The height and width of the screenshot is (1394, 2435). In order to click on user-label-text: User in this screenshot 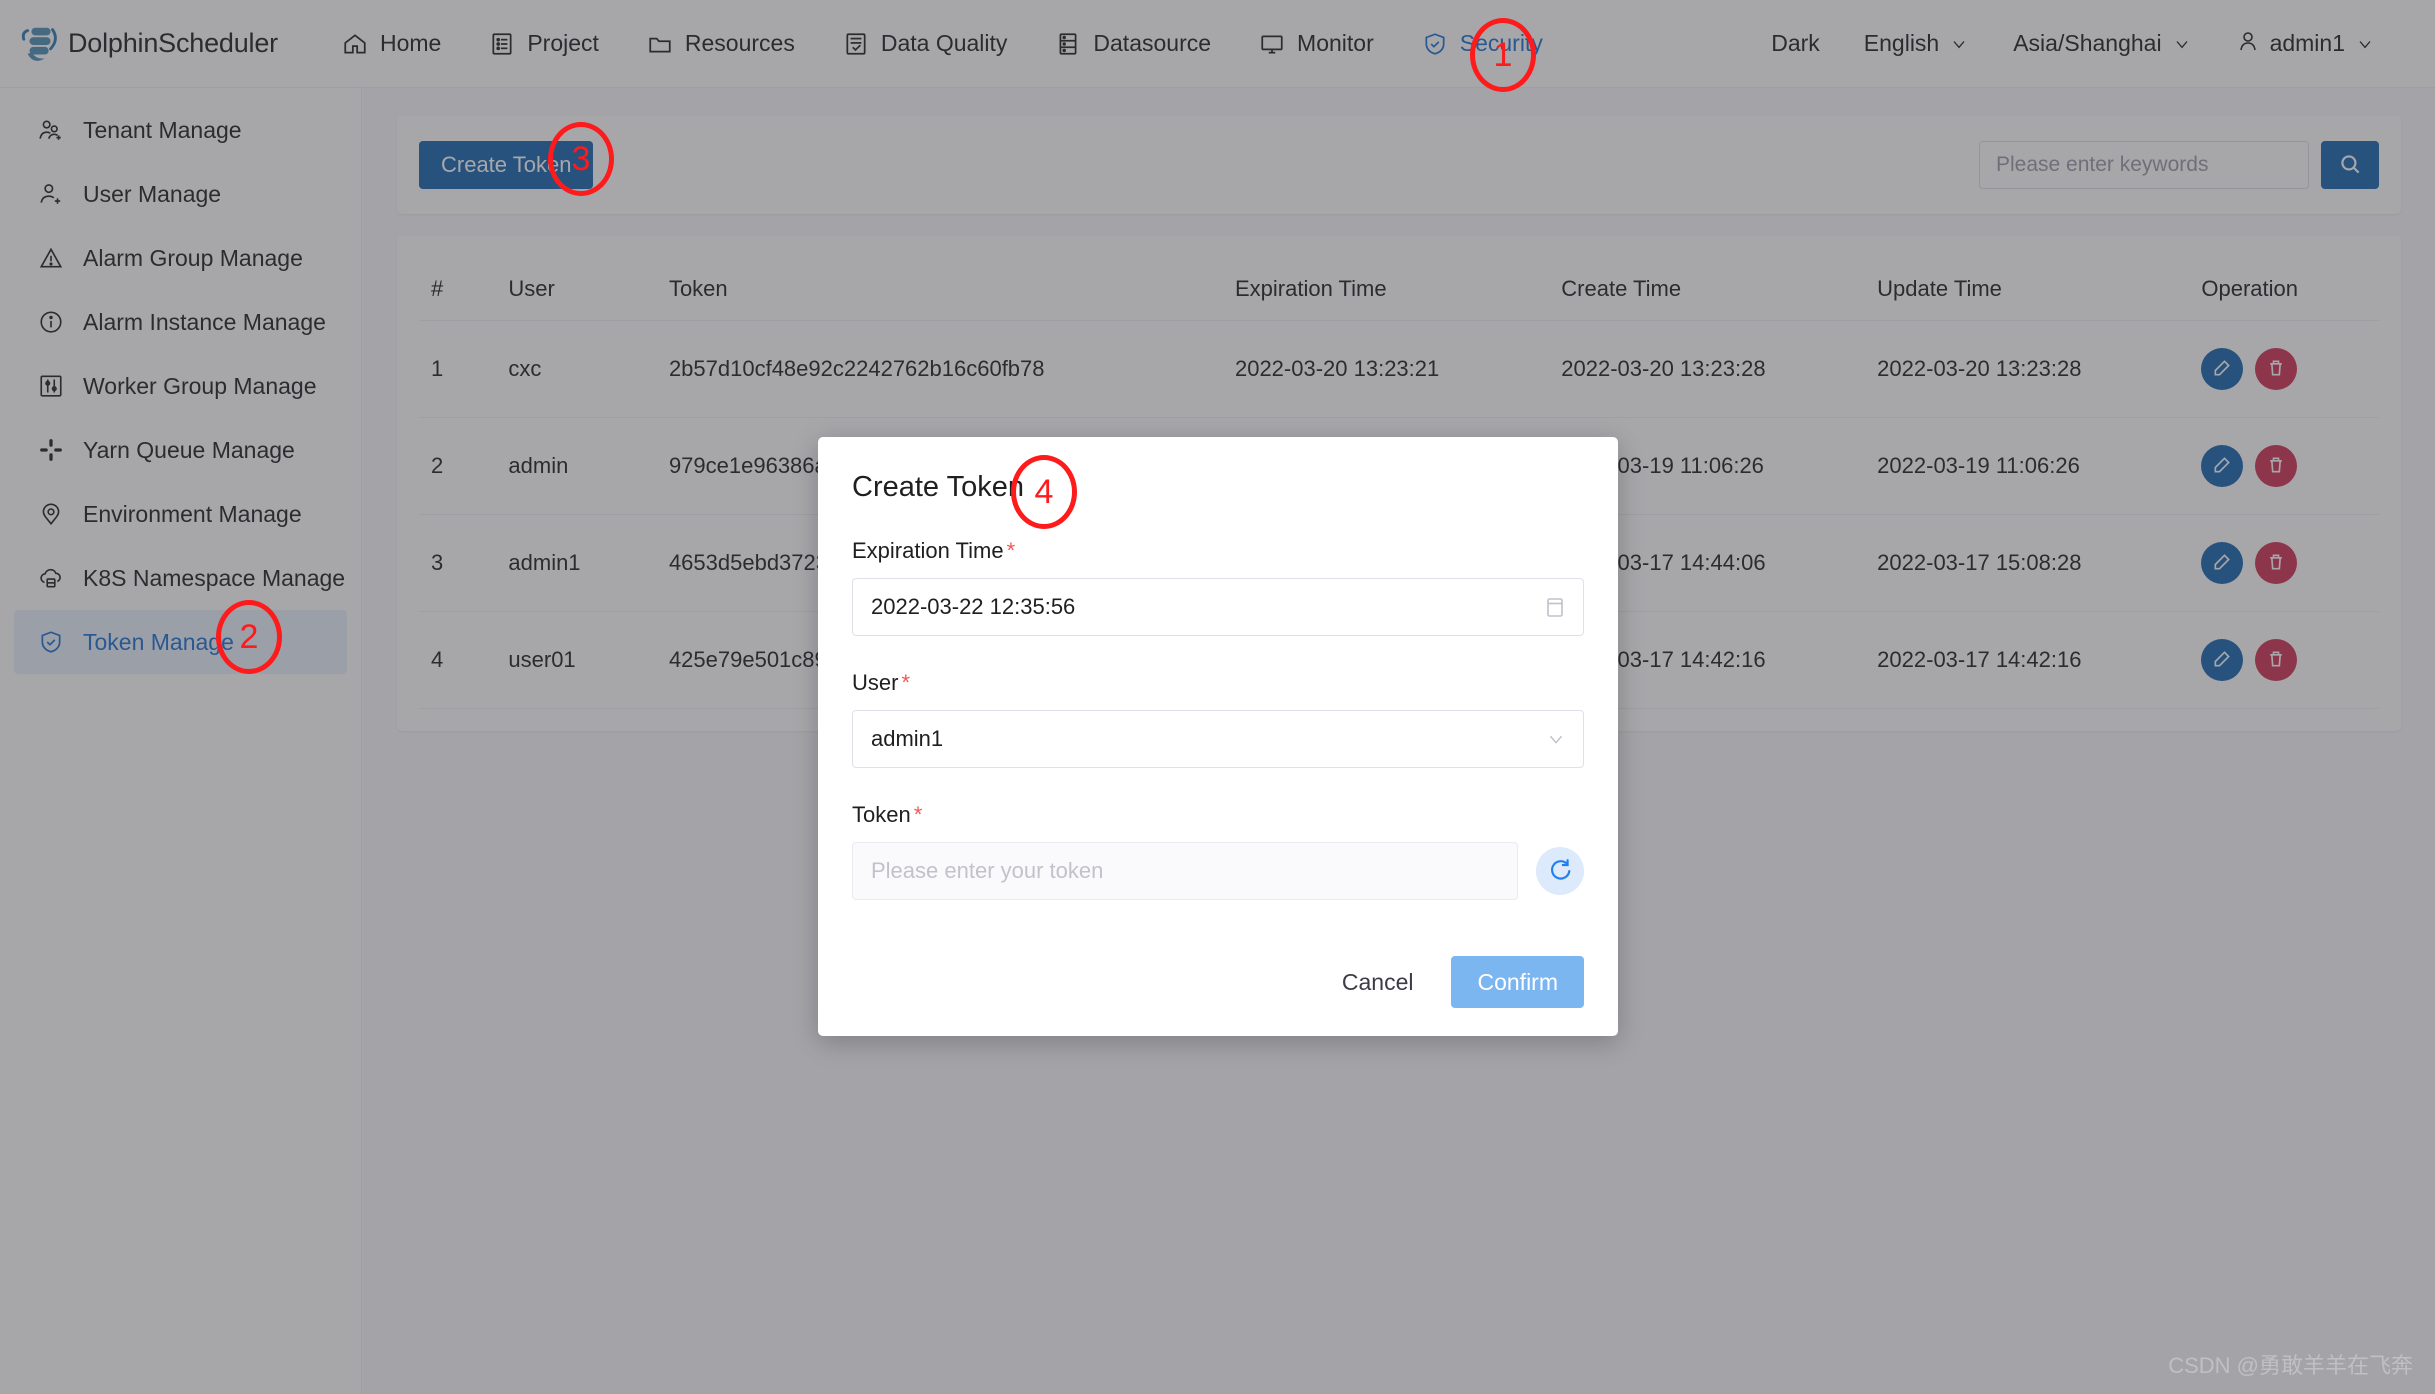, I will do `click(875, 682)`.